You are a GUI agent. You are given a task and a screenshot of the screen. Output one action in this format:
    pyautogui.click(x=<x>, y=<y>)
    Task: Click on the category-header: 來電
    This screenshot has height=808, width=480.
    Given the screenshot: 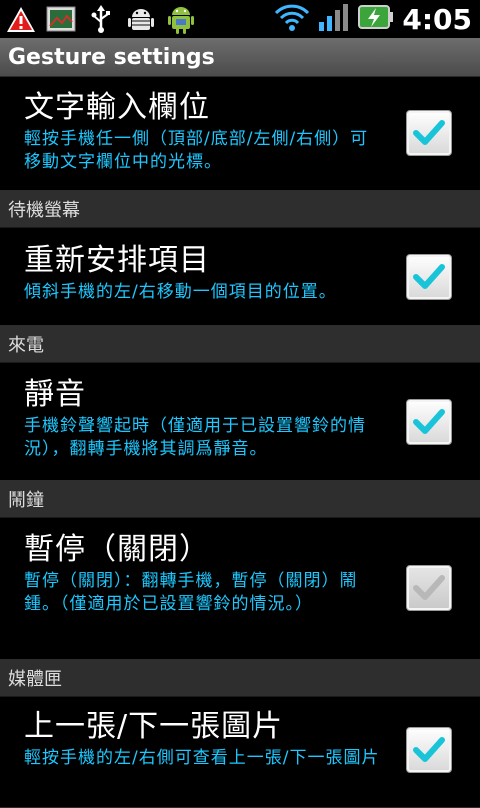 What is the action you would take?
    pyautogui.click(x=240, y=344)
    